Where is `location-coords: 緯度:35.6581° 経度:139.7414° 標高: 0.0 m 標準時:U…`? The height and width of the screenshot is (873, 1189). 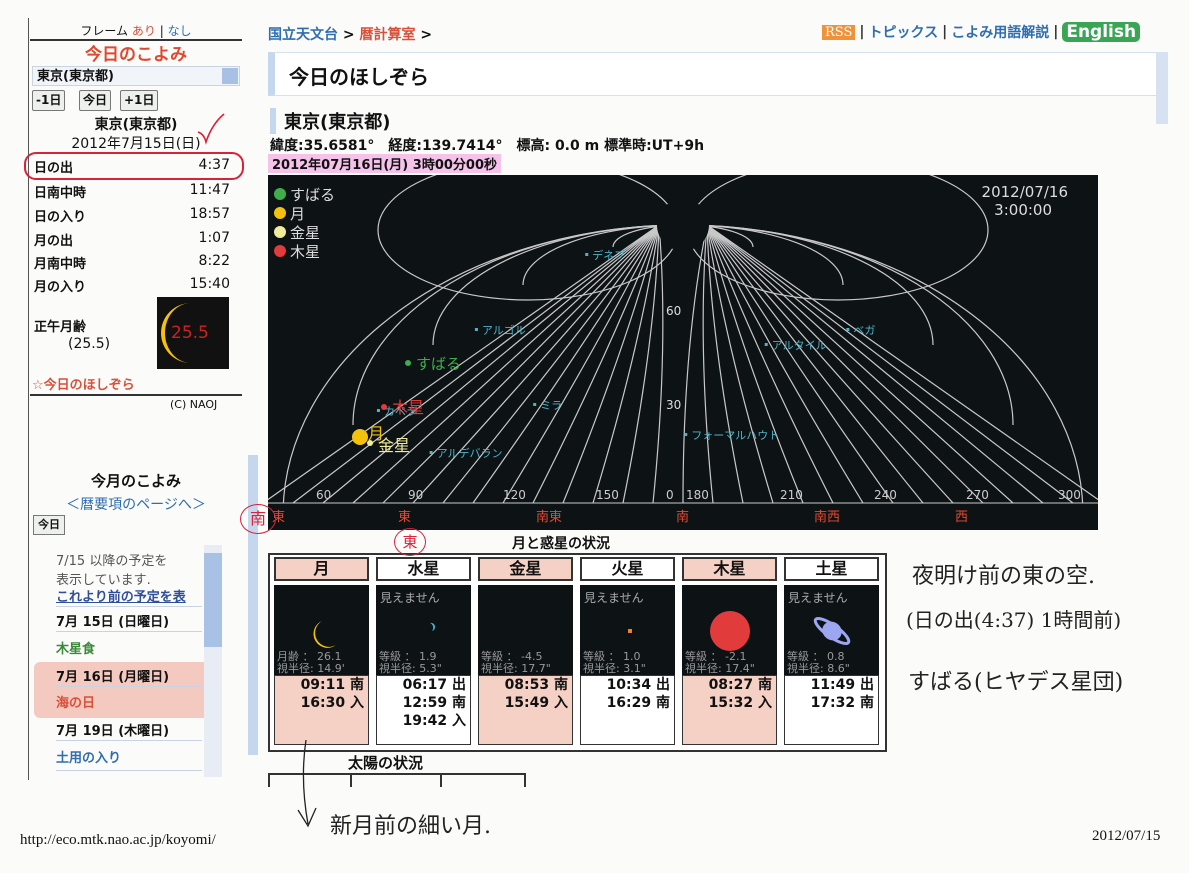 location-coords: 緯度:35.6581° 経度:139.7414° 標高: 0.0 m 標準時:U… is located at coordinates (487, 146).